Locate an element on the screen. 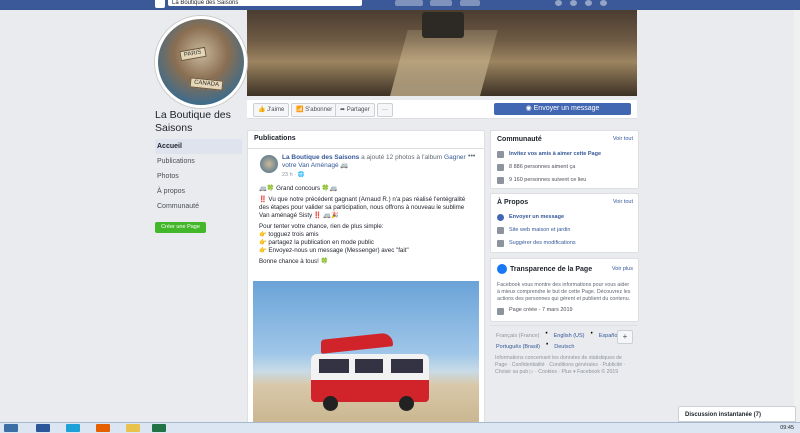 This screenshot has width=800, height=433. post-line: Bonne chance à tous! 🍀 is located at coordinates (294, 261).